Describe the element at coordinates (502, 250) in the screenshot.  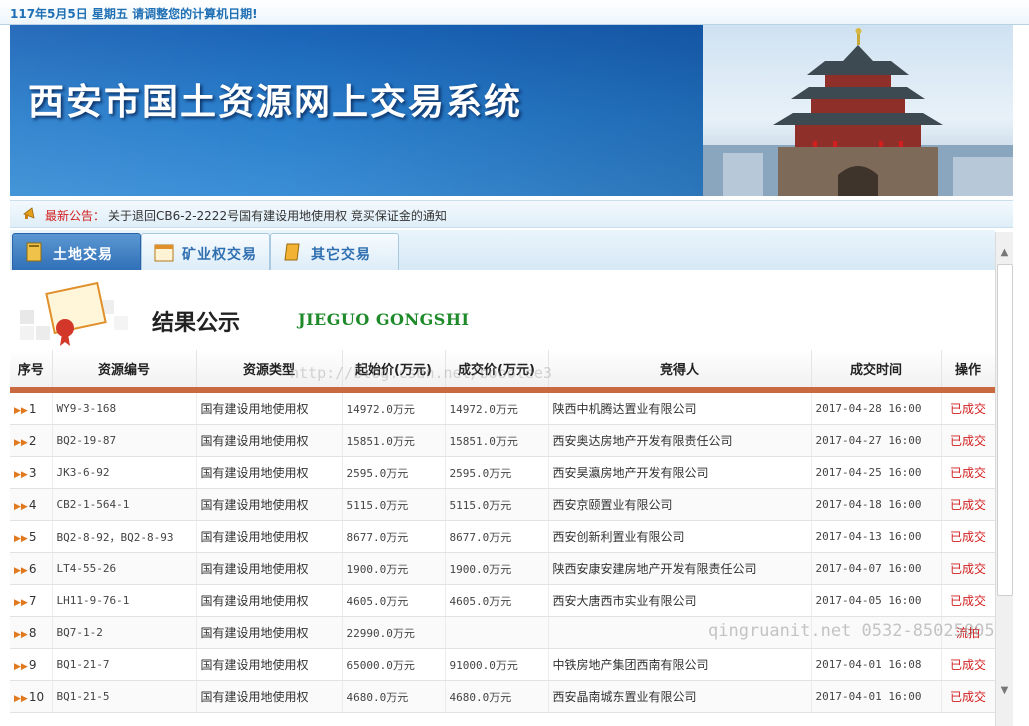
I see `trade-tab-strip: 土地交易 矿业权交易 其它交易` at that location.